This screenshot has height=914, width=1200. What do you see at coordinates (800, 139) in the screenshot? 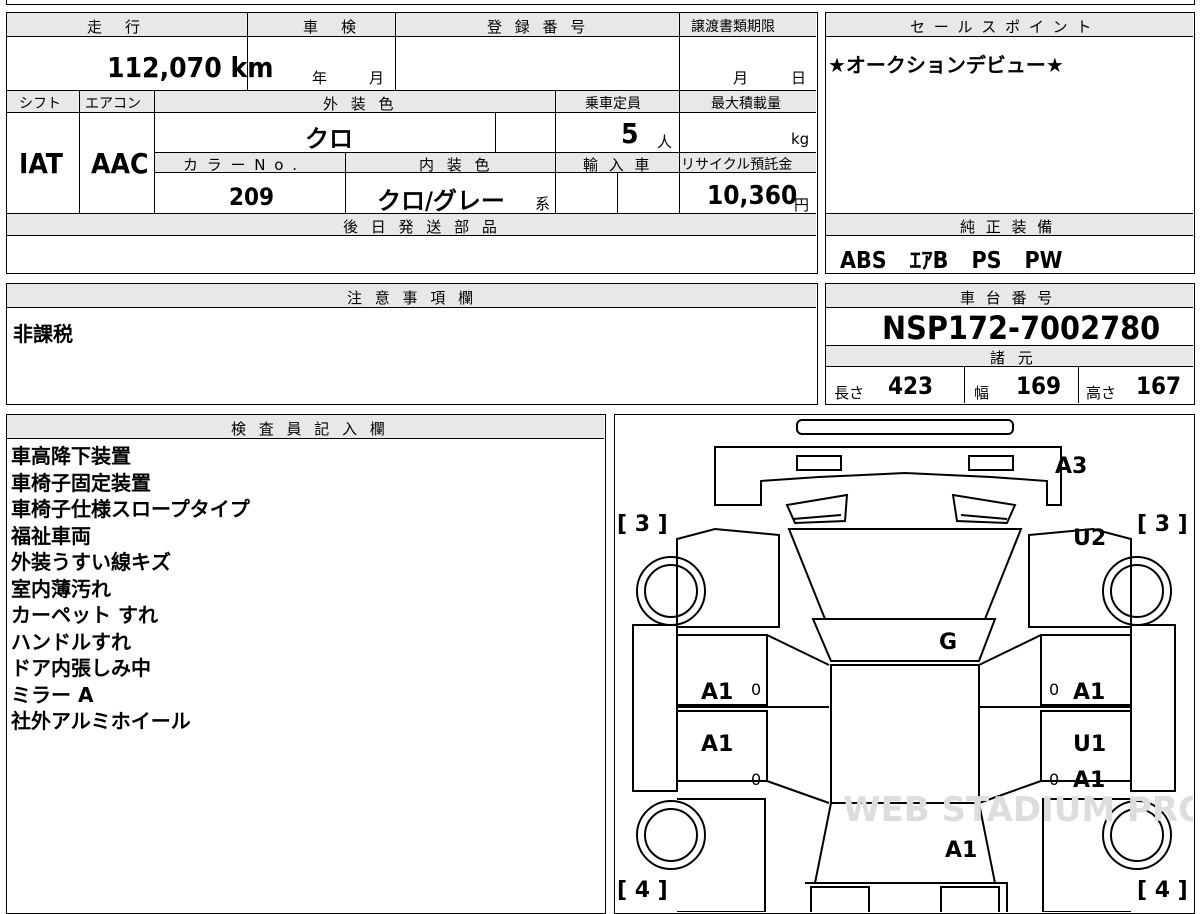
I see `max-load-unit: kg` at bounding box center [800, 139].